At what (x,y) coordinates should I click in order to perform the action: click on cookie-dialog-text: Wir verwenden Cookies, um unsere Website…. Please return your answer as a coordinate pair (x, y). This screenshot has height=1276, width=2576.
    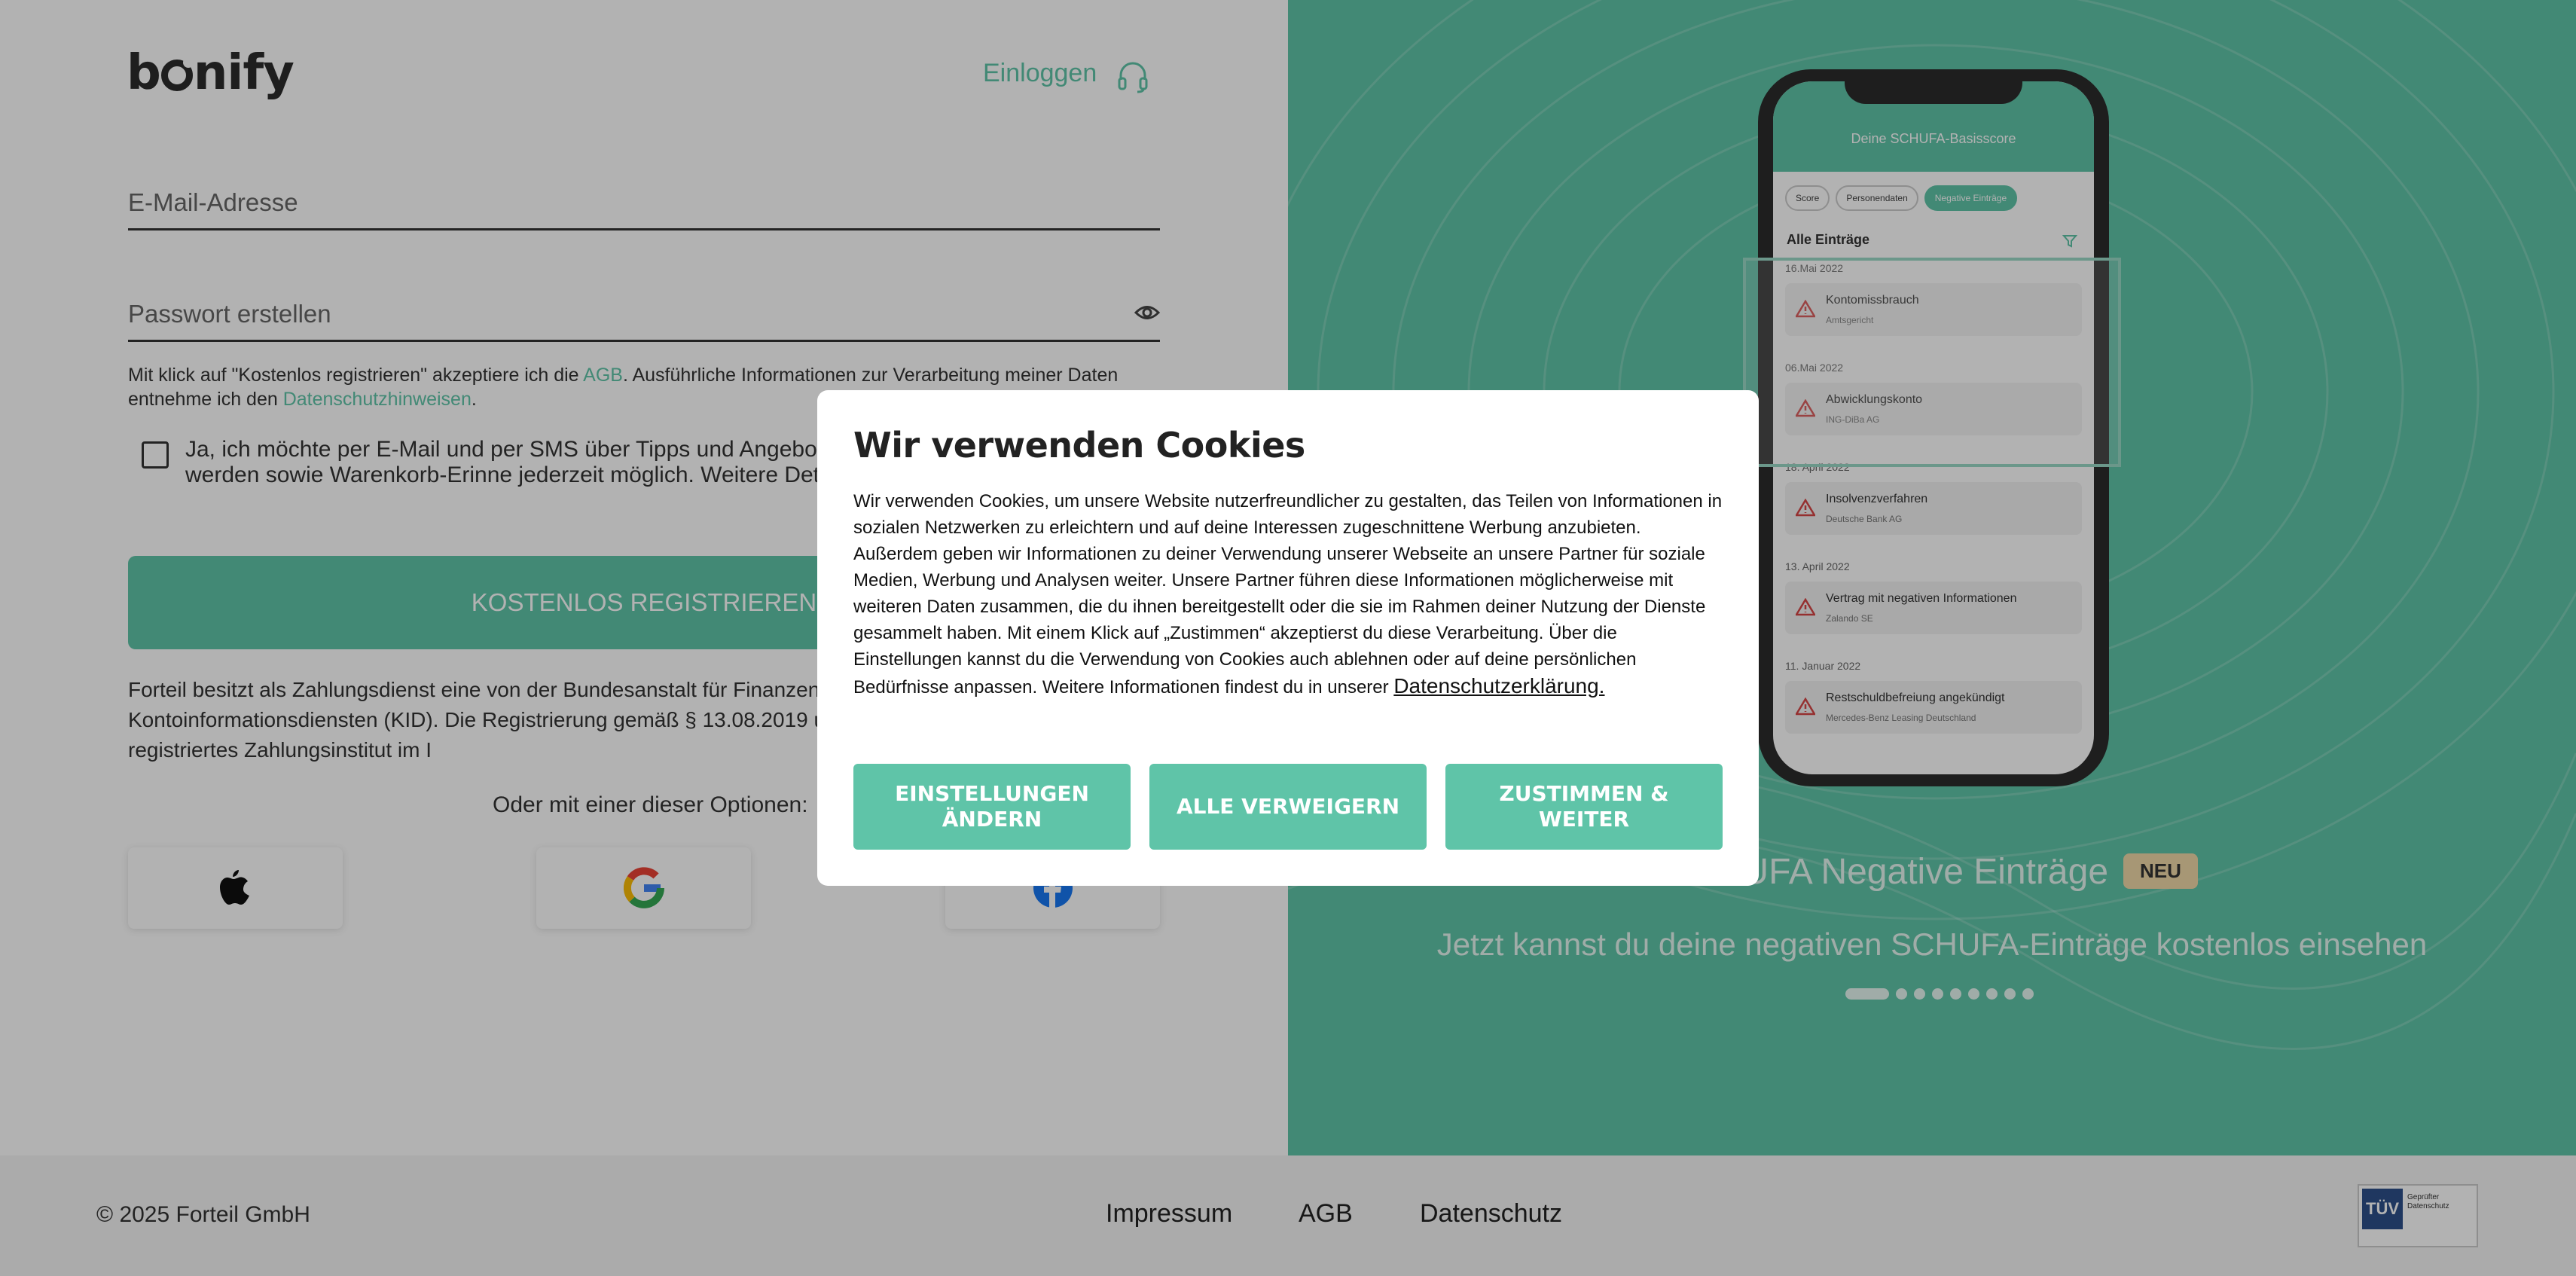
    Looking at the image, I should click on (1290, 595).